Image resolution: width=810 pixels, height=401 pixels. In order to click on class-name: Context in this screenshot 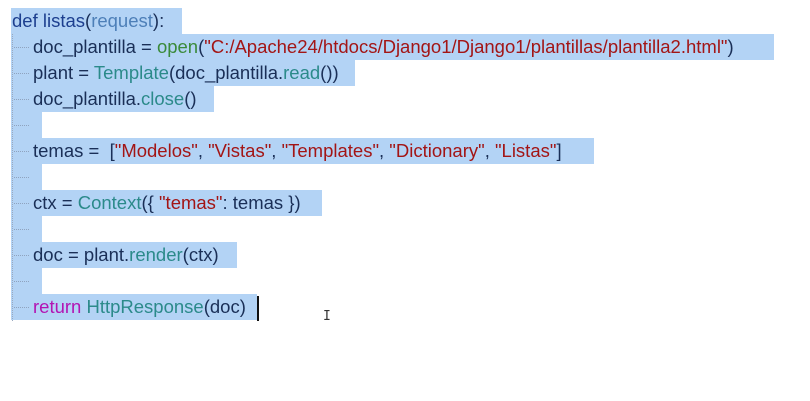, I will do `click(109, 202)`.